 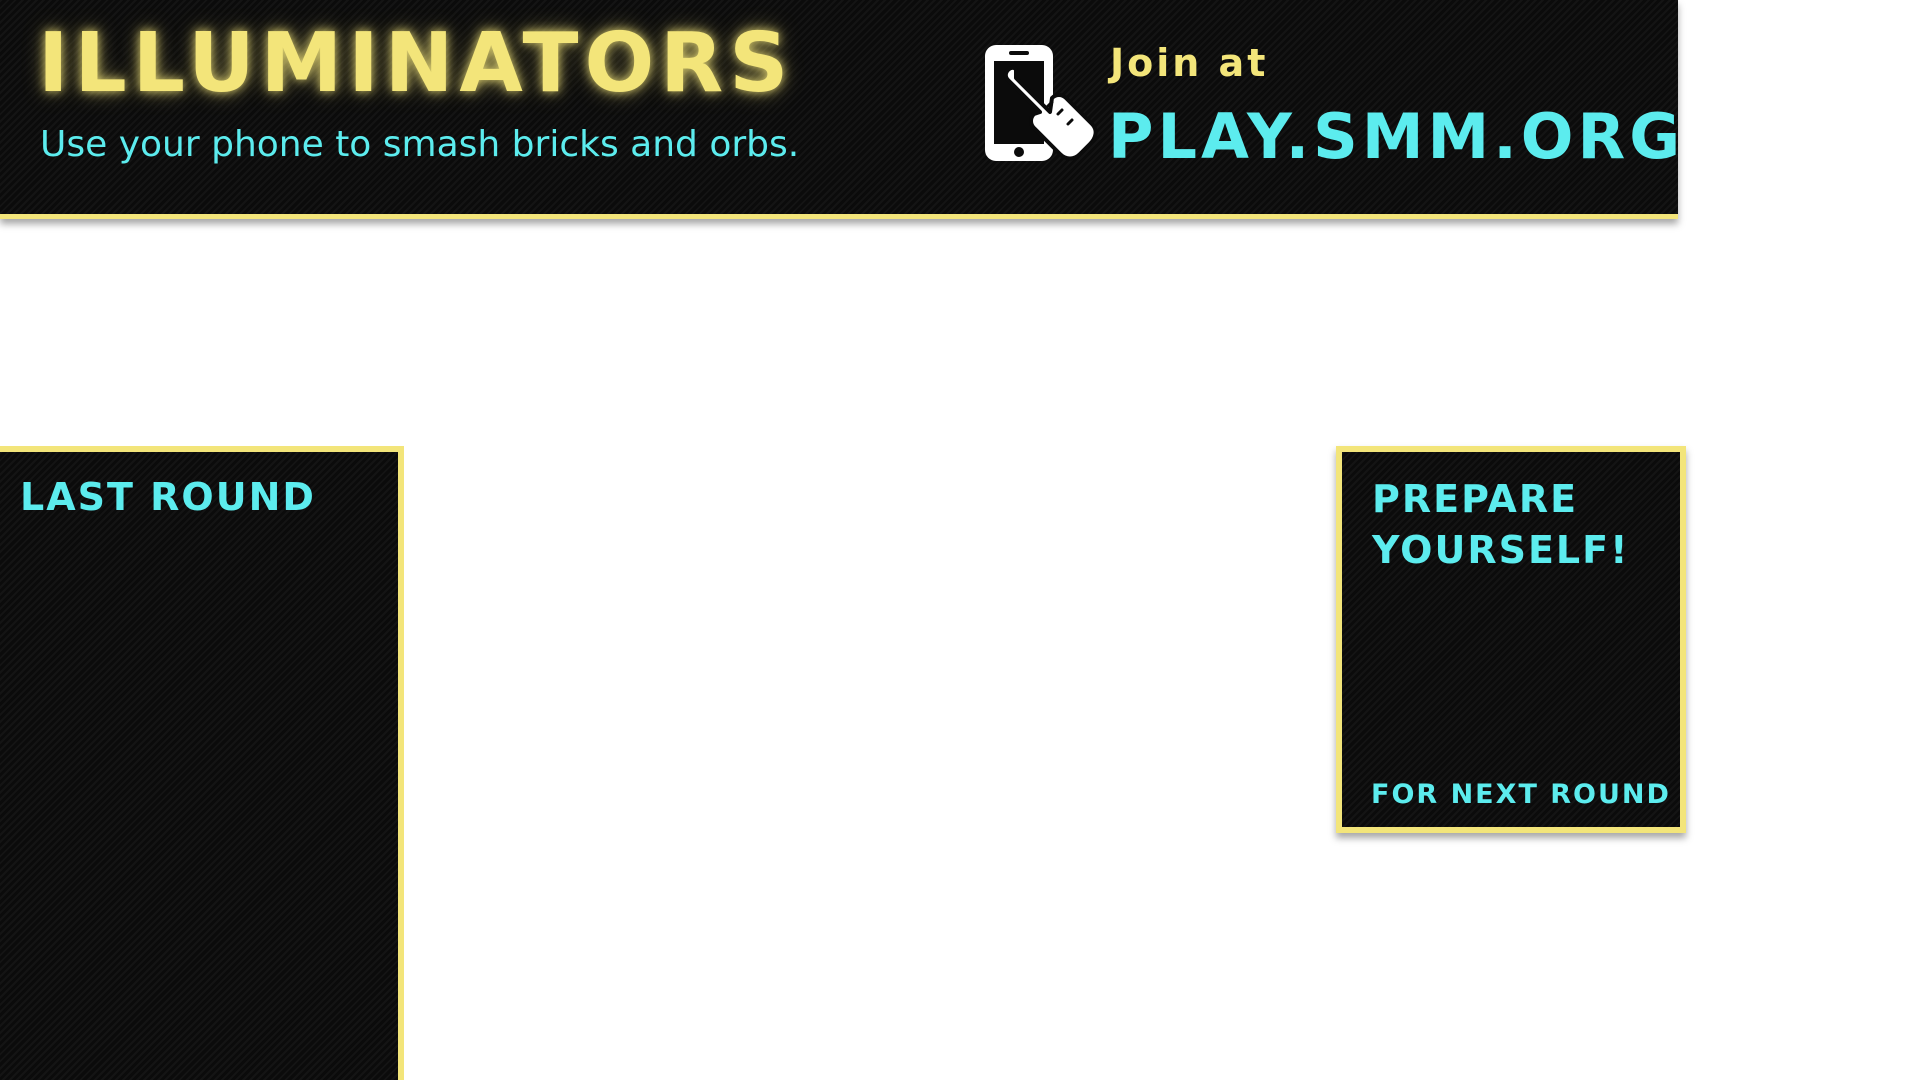 What do you see at coordinates (1396, 136) in the screenshot?
I see `join-url: PLAY.SMM.ORG` at bounding box center [1396, 136].